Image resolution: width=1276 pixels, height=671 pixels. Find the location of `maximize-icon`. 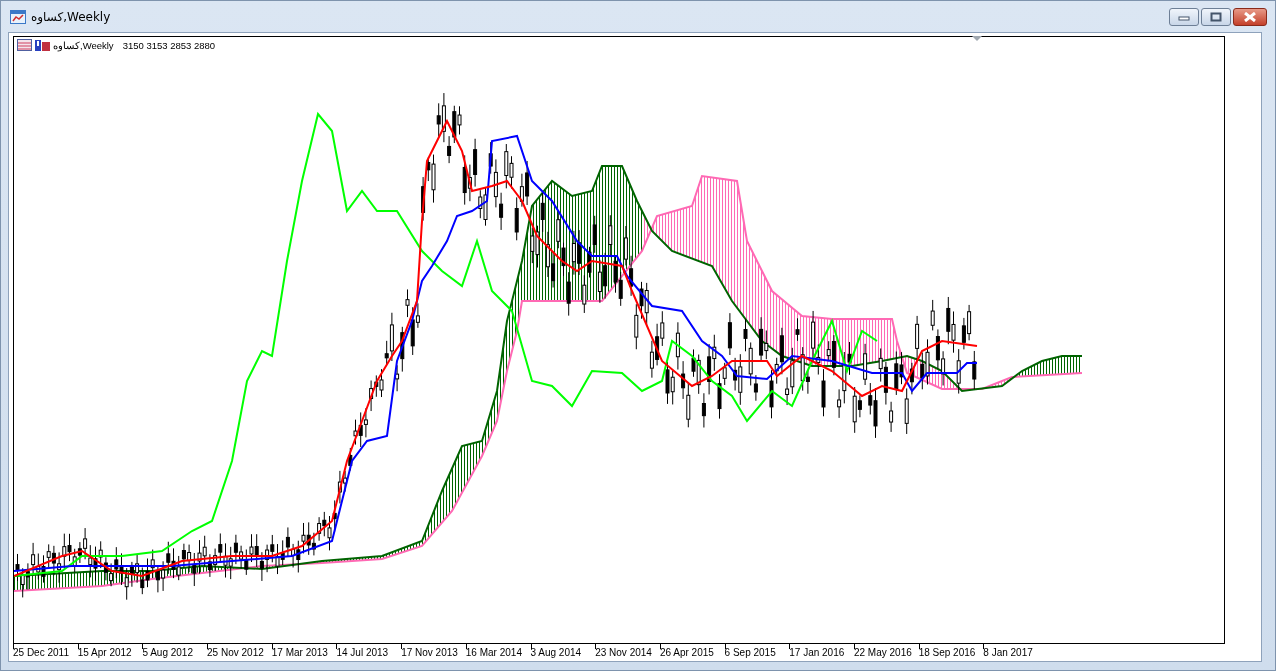

maximize-icon is located at coordinates (1216, 16).